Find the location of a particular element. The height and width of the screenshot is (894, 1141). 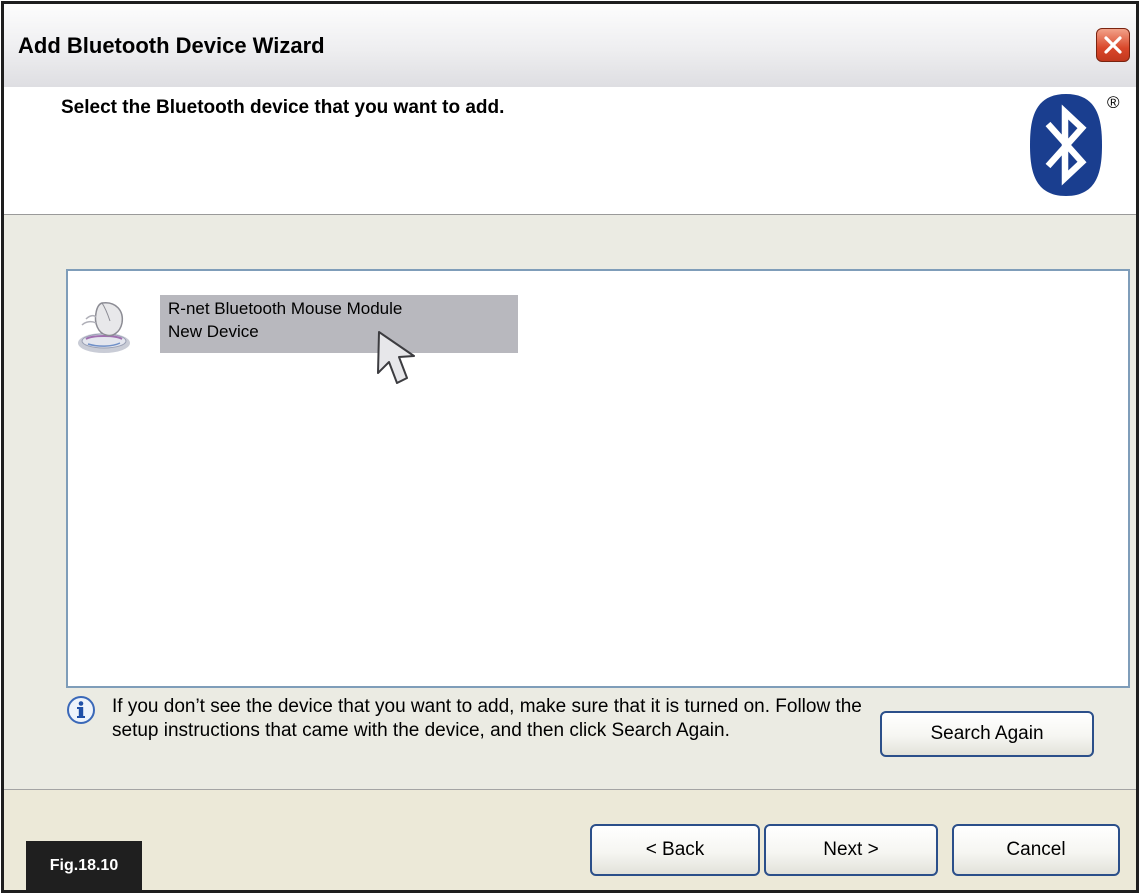

window-title: Add Bluetooth Device Wizard is located at coordinates (171, 45).